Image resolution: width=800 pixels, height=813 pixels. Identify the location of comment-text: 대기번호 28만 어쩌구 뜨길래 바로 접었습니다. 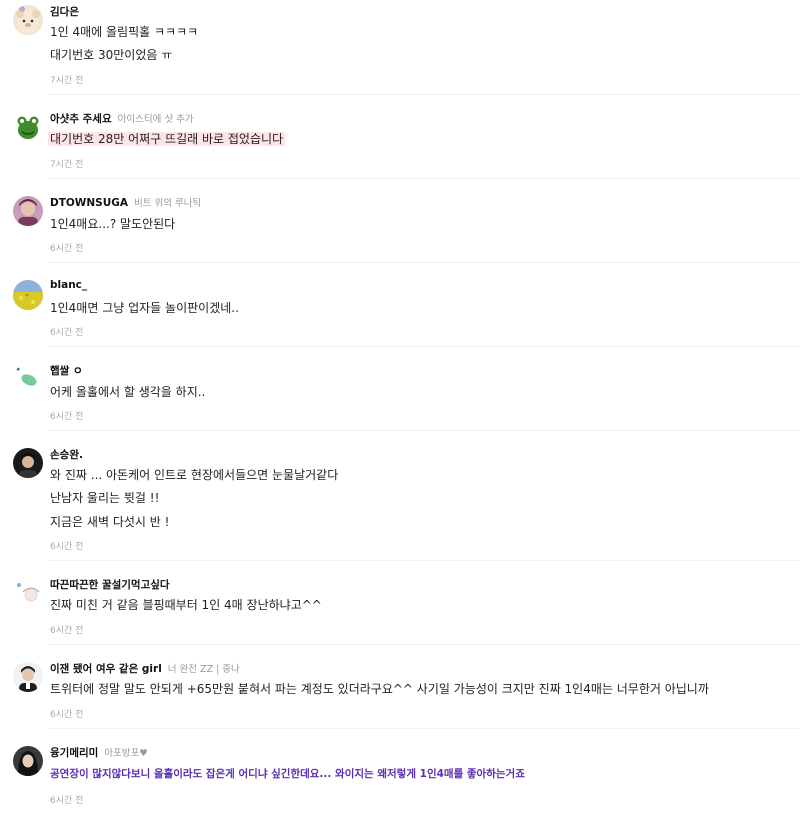
(167, 139).